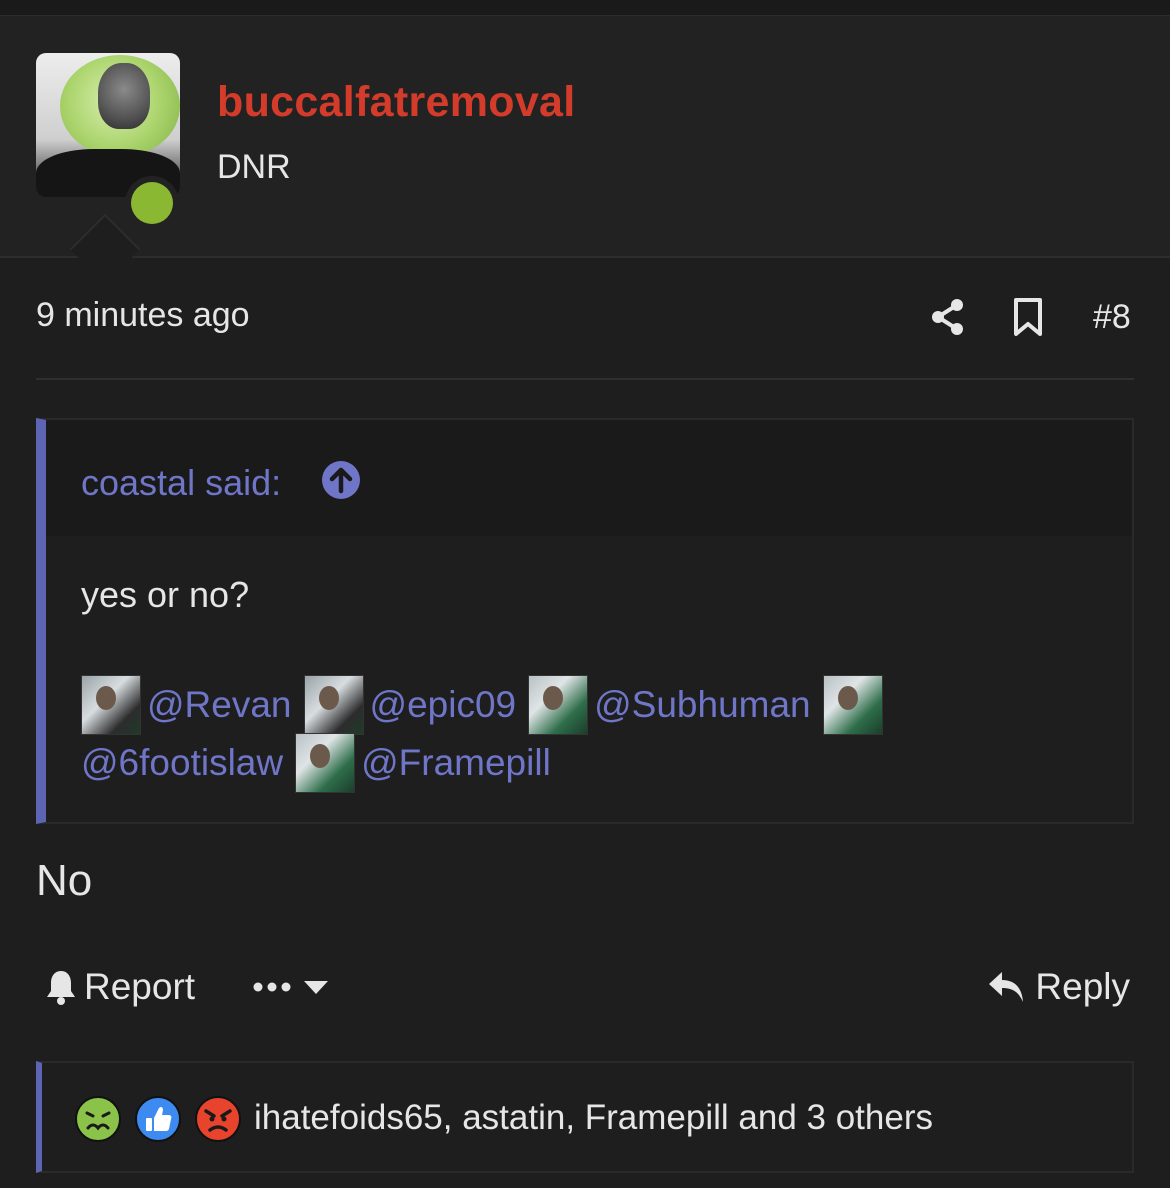  I want to click on quote-header: coastal said:, so click(589, 478).